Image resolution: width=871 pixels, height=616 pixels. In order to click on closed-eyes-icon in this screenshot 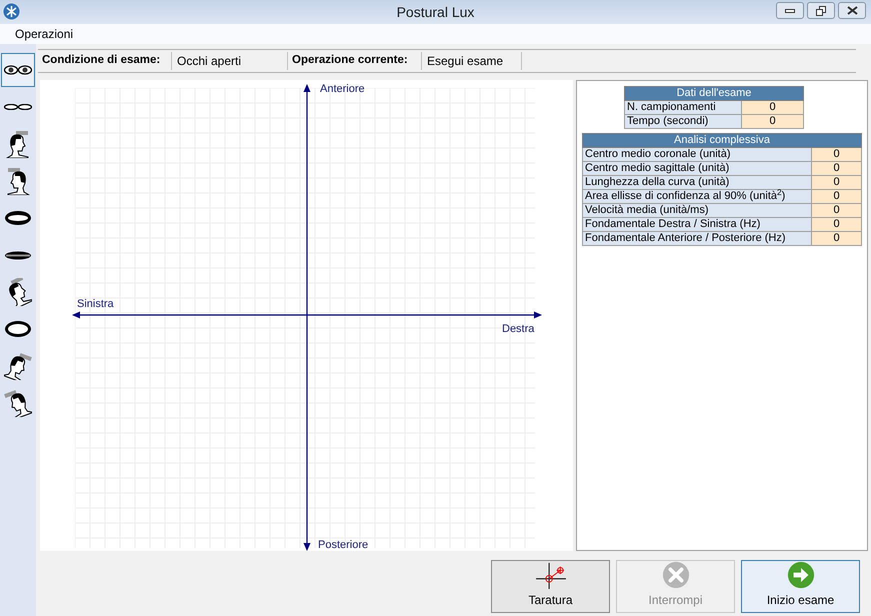, I will do `click(18, 107)`.